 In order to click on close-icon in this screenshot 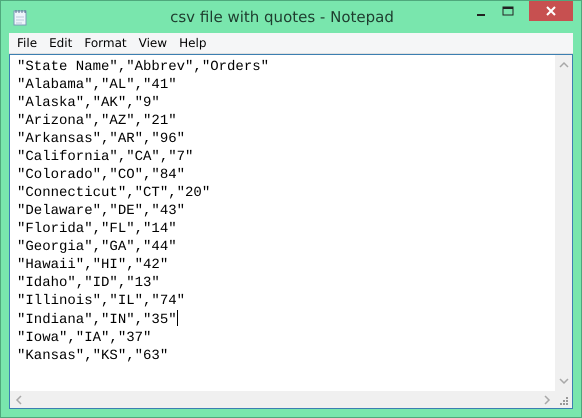, I will do `click(551, 11)`.